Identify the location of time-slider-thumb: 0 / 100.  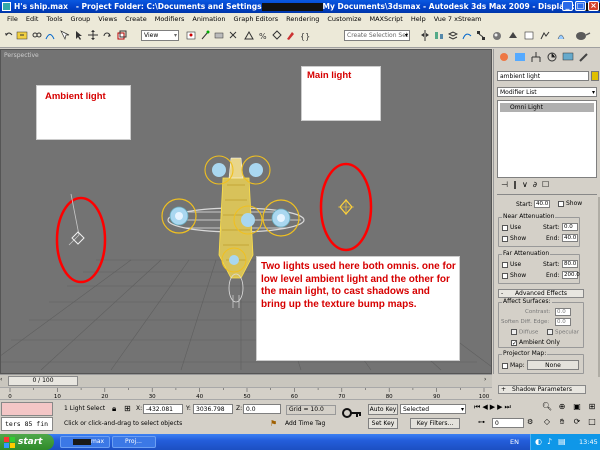
(43, 381).